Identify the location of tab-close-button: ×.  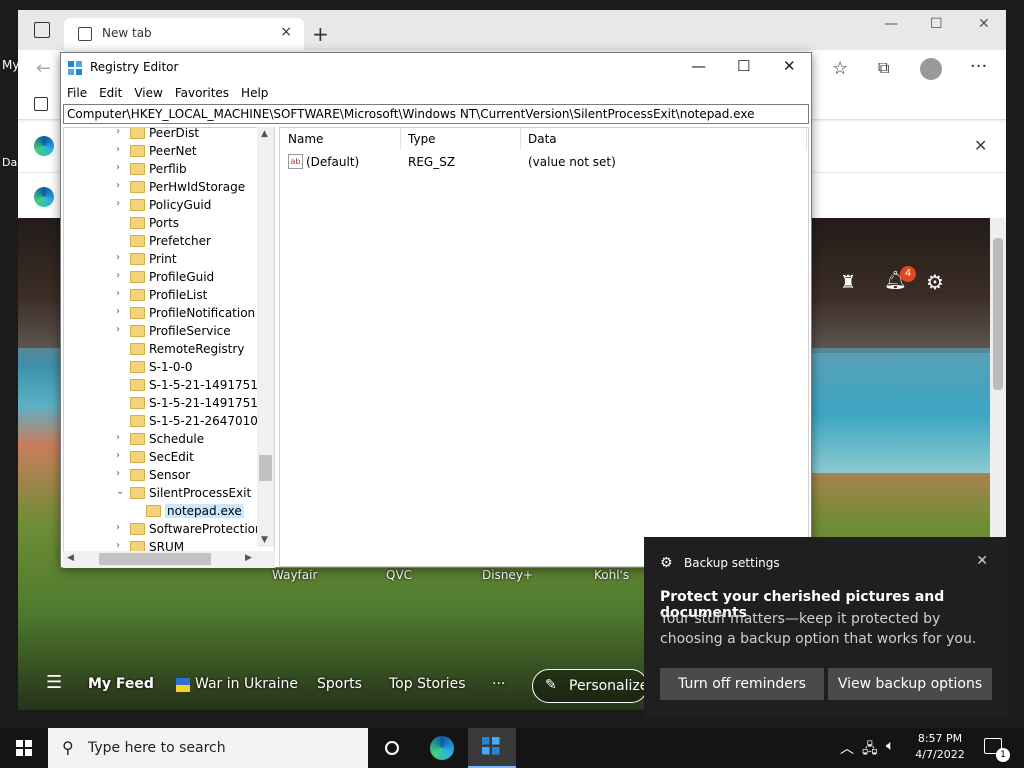
(286, 32).